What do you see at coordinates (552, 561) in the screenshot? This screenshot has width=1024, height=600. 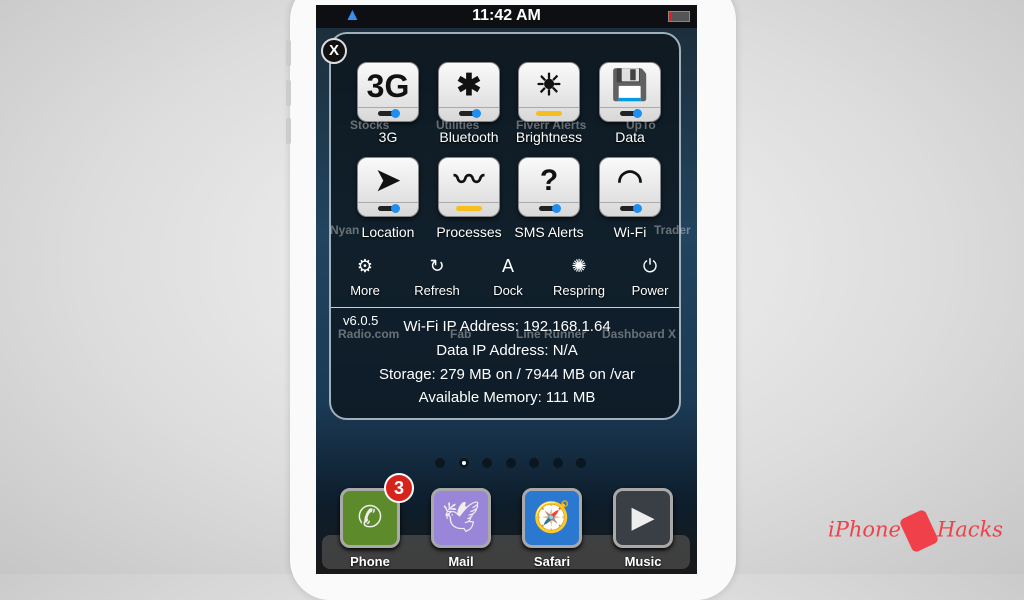 I see `app-label: Safari` at bounding box center [552, 561].